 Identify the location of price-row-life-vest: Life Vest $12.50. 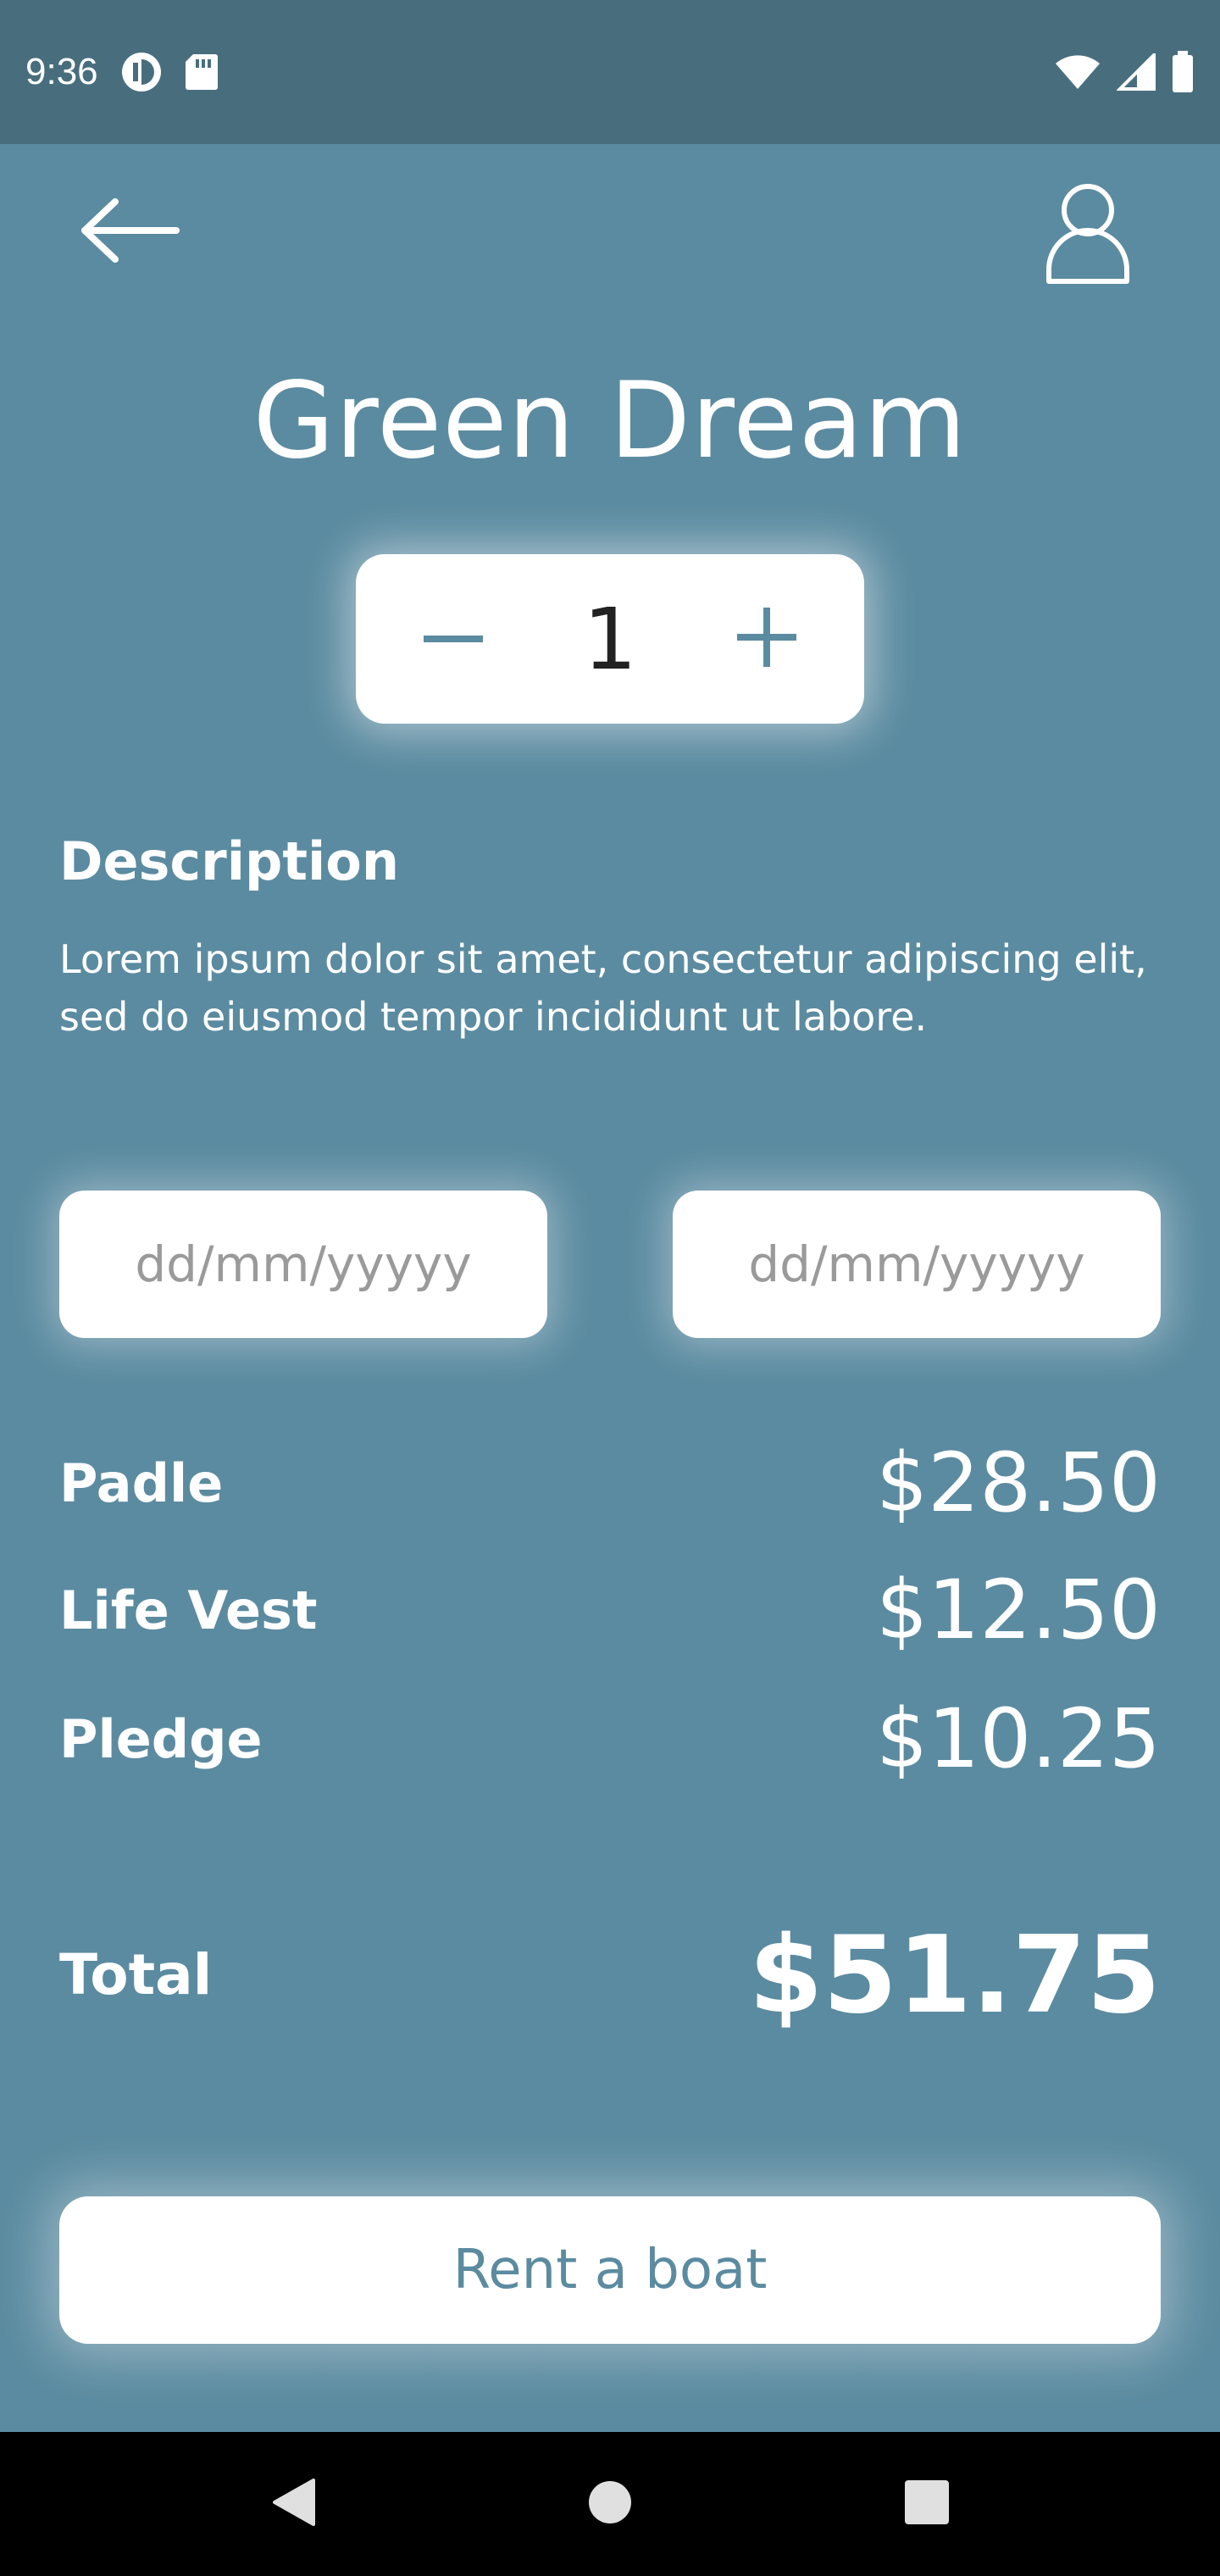
(610, 1610).